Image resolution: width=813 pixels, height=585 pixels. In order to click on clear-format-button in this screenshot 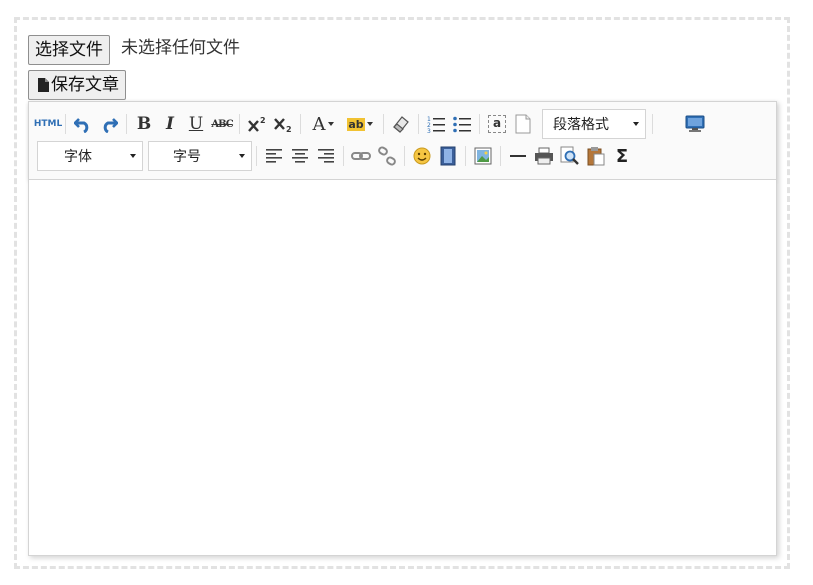, I will do `click(401, 124)`.